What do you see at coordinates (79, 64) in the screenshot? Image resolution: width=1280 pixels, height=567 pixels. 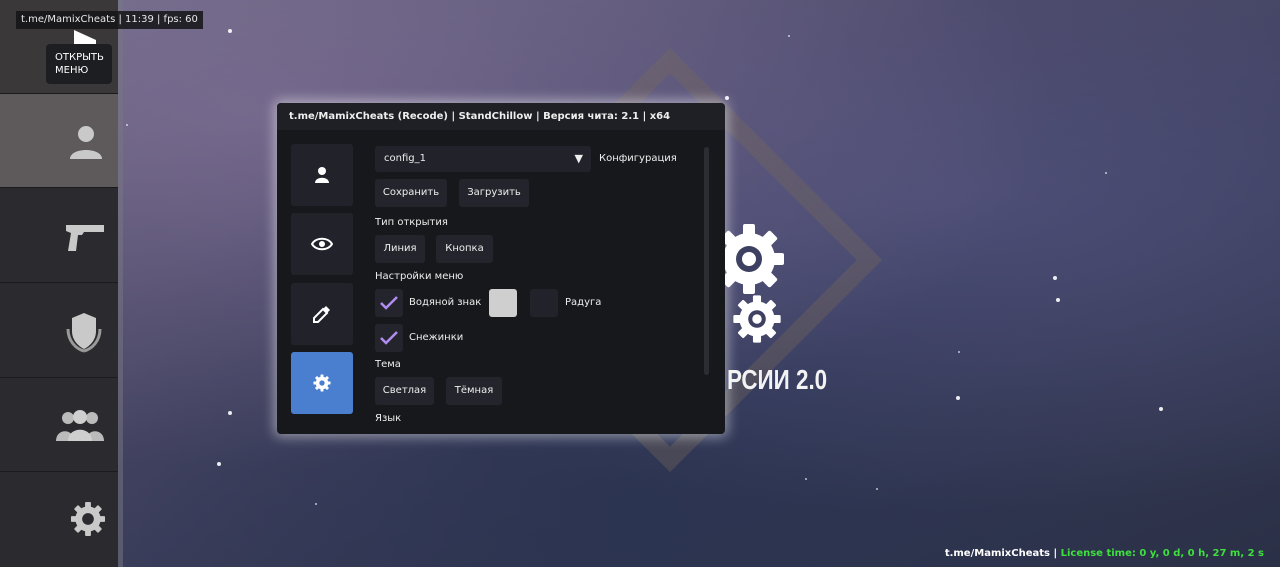 I see `open-menu-button: ОТКРЫТЬ МЕНЮ` at bounding box center [79, 64].